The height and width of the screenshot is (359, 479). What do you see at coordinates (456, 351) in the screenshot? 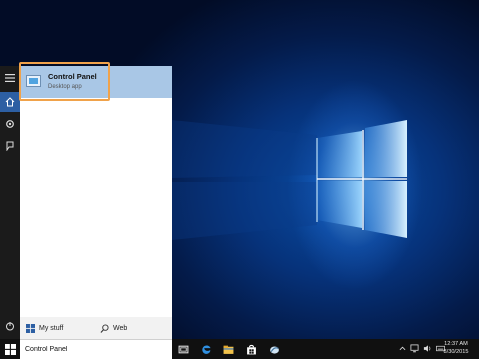
I see `clock-date: 8/30/2015` at bounding box center [456, 351].